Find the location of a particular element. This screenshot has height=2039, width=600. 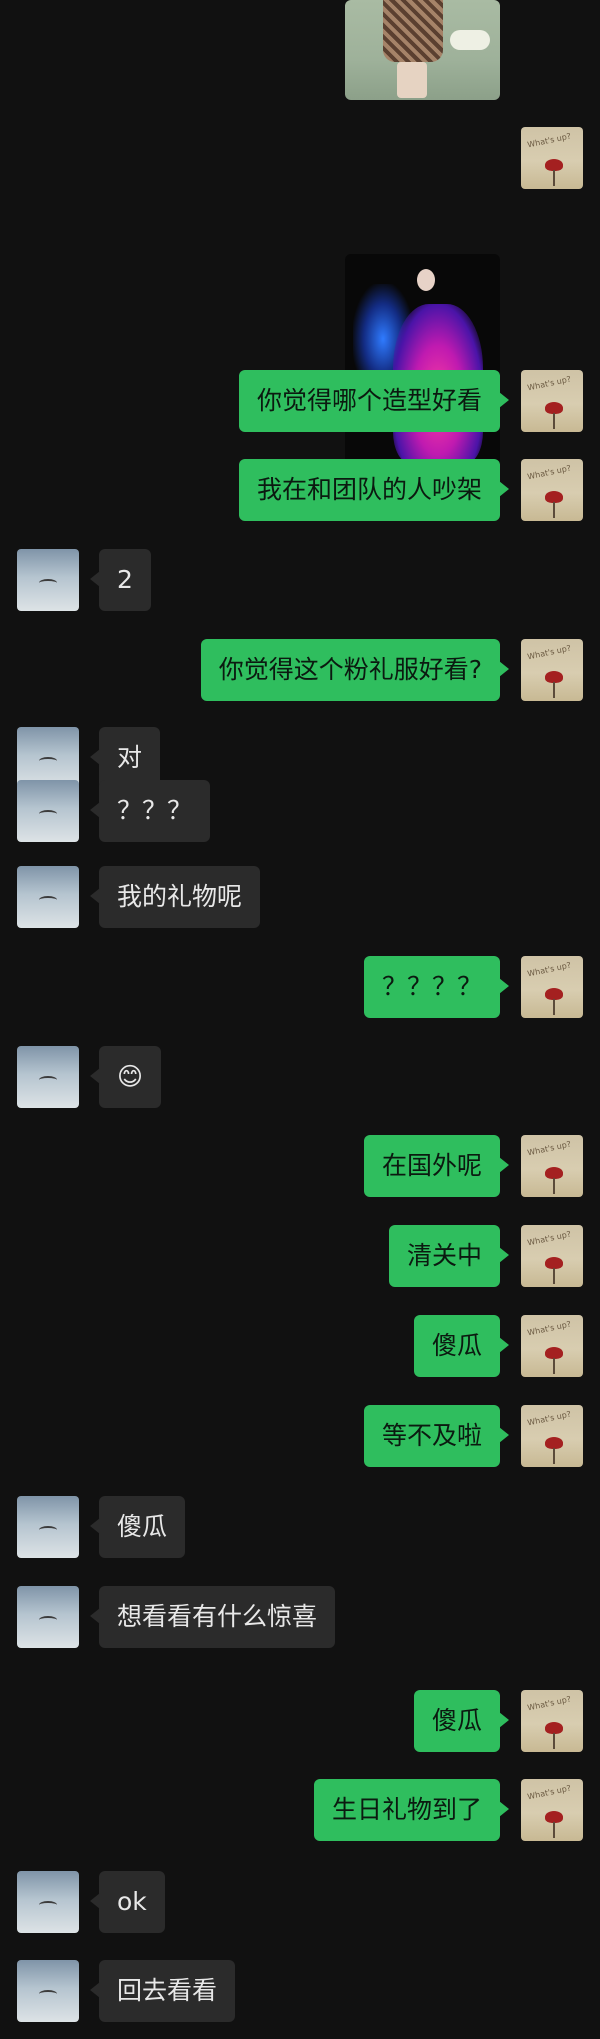

message-bubble-incoming: 我的礼物呢 is located at coordinates (175, 897).